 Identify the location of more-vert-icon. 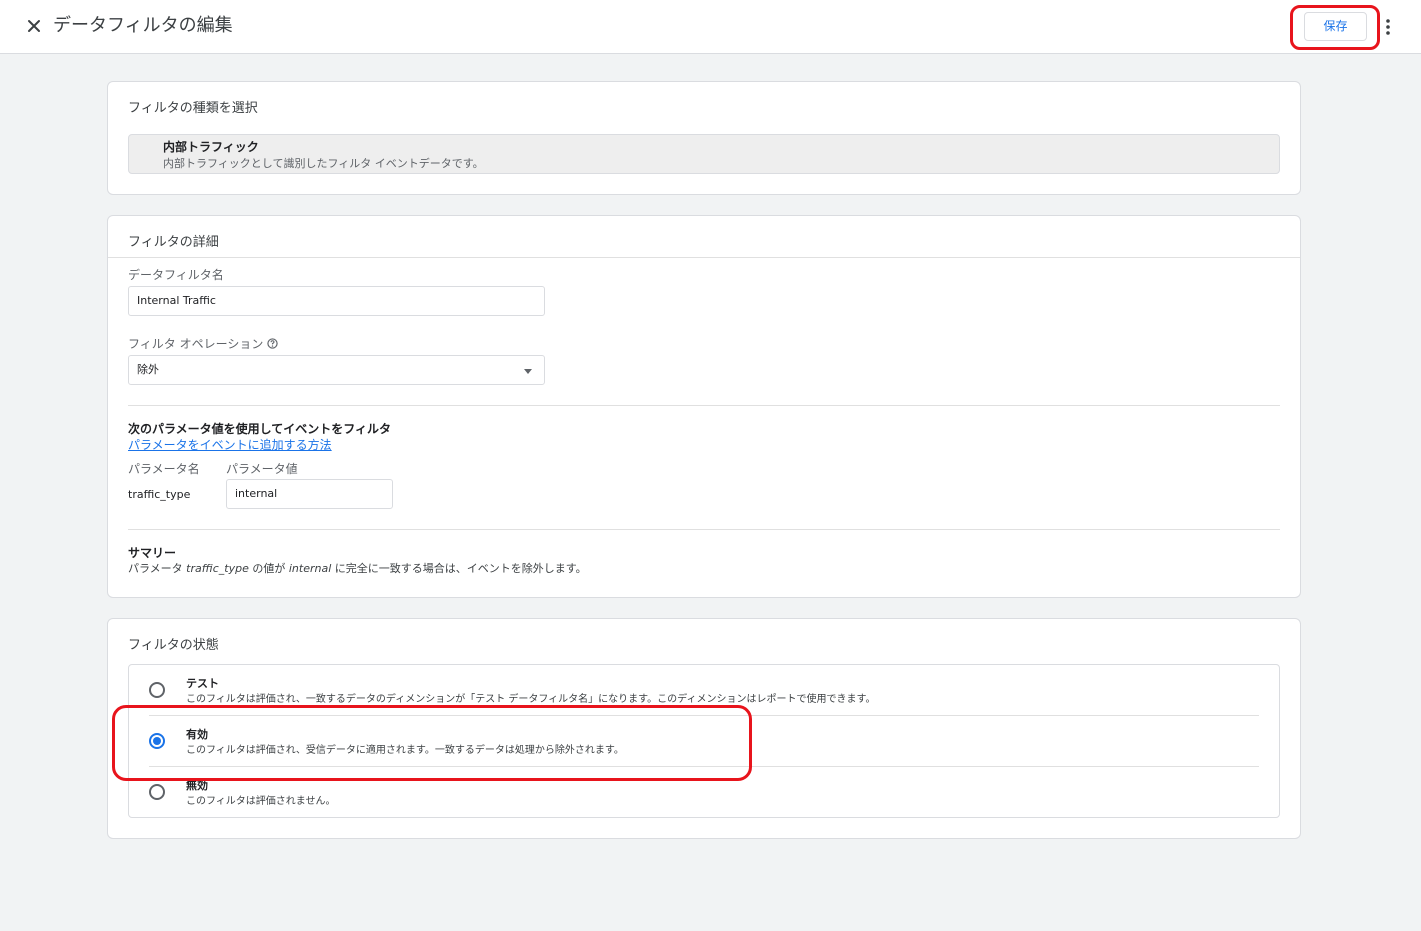
(1388, 27).